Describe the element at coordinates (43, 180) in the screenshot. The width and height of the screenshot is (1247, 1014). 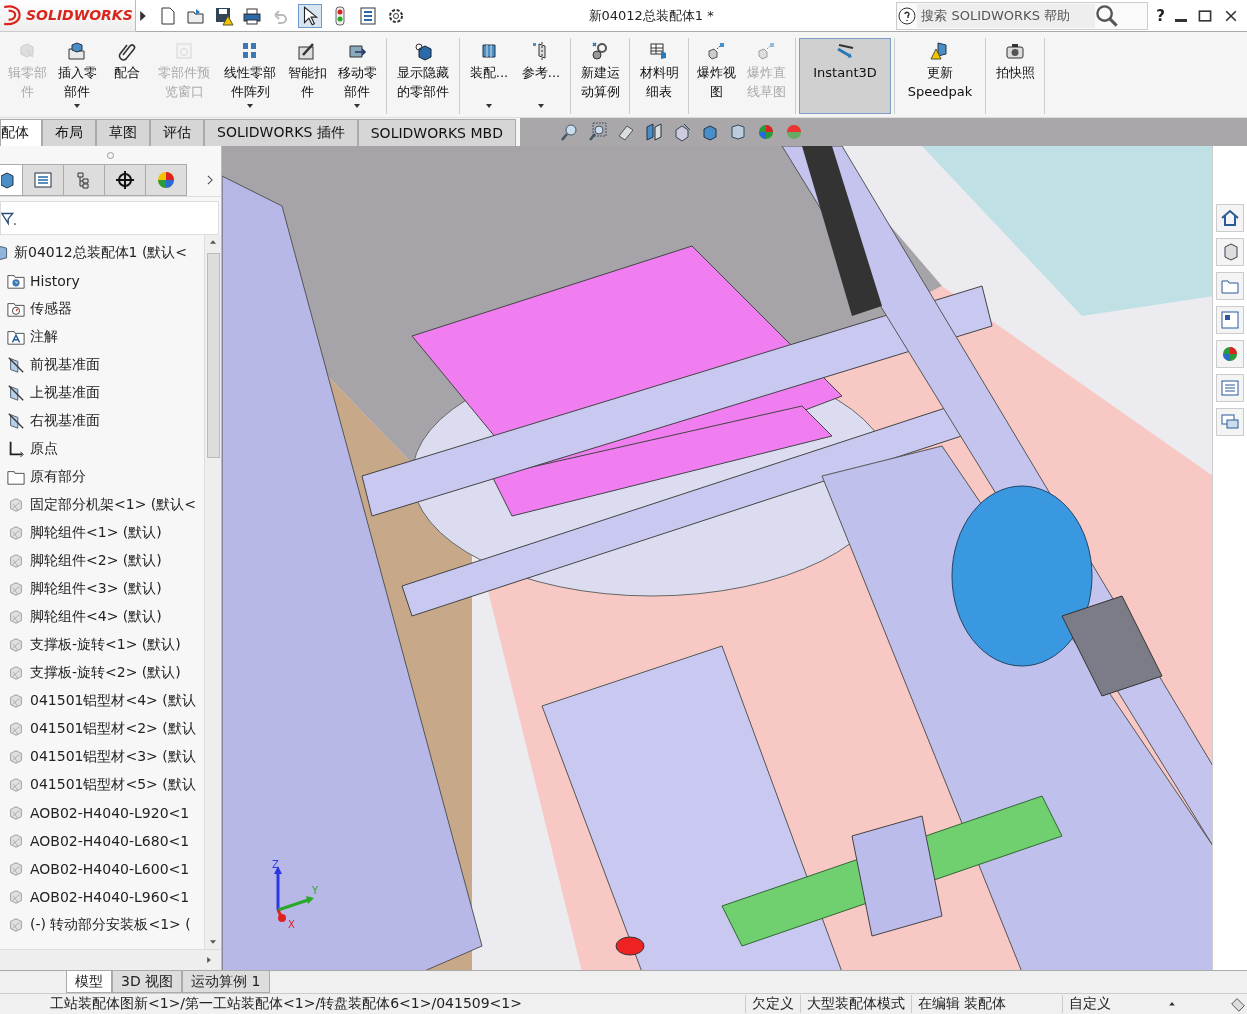
I see `property-list-icon` at that location.